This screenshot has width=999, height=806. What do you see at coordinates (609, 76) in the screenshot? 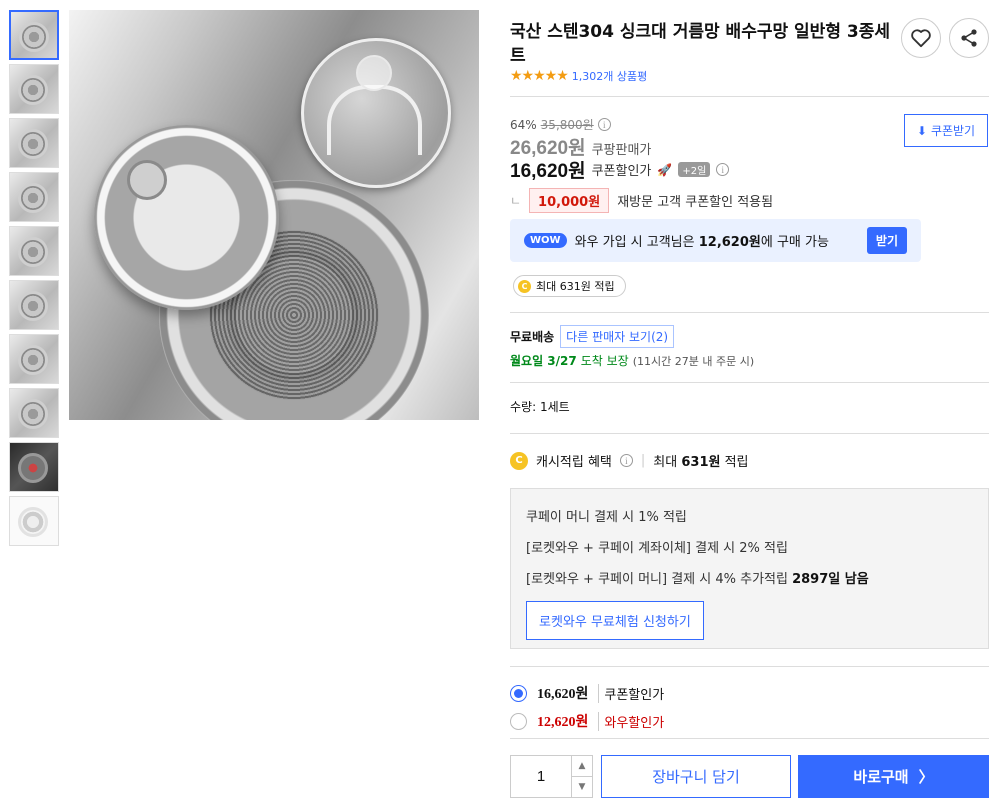
I see `review-count-link: 1,302개 상품평` at bounding box center [609, 76].